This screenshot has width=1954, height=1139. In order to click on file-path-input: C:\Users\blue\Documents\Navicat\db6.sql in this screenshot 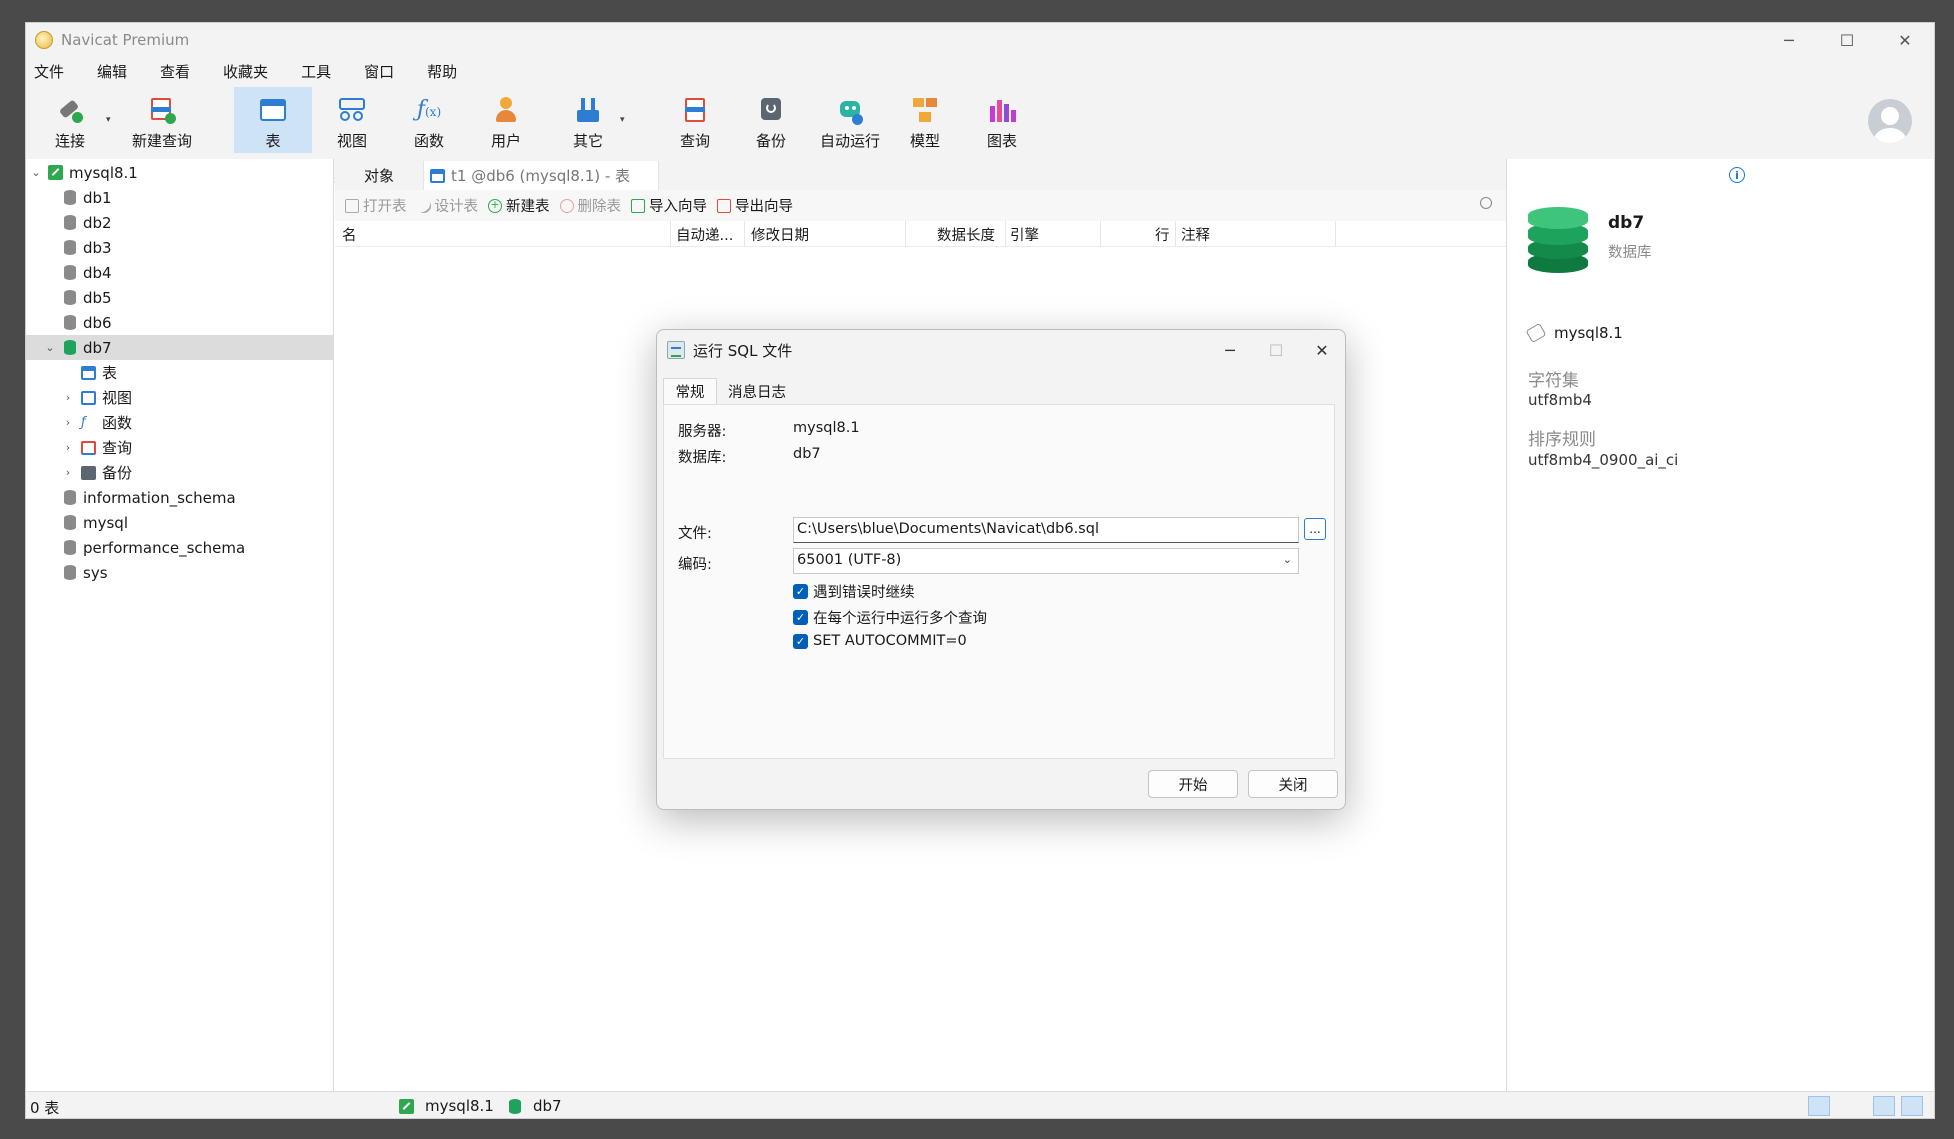, I will do `click(1046, 530)`.